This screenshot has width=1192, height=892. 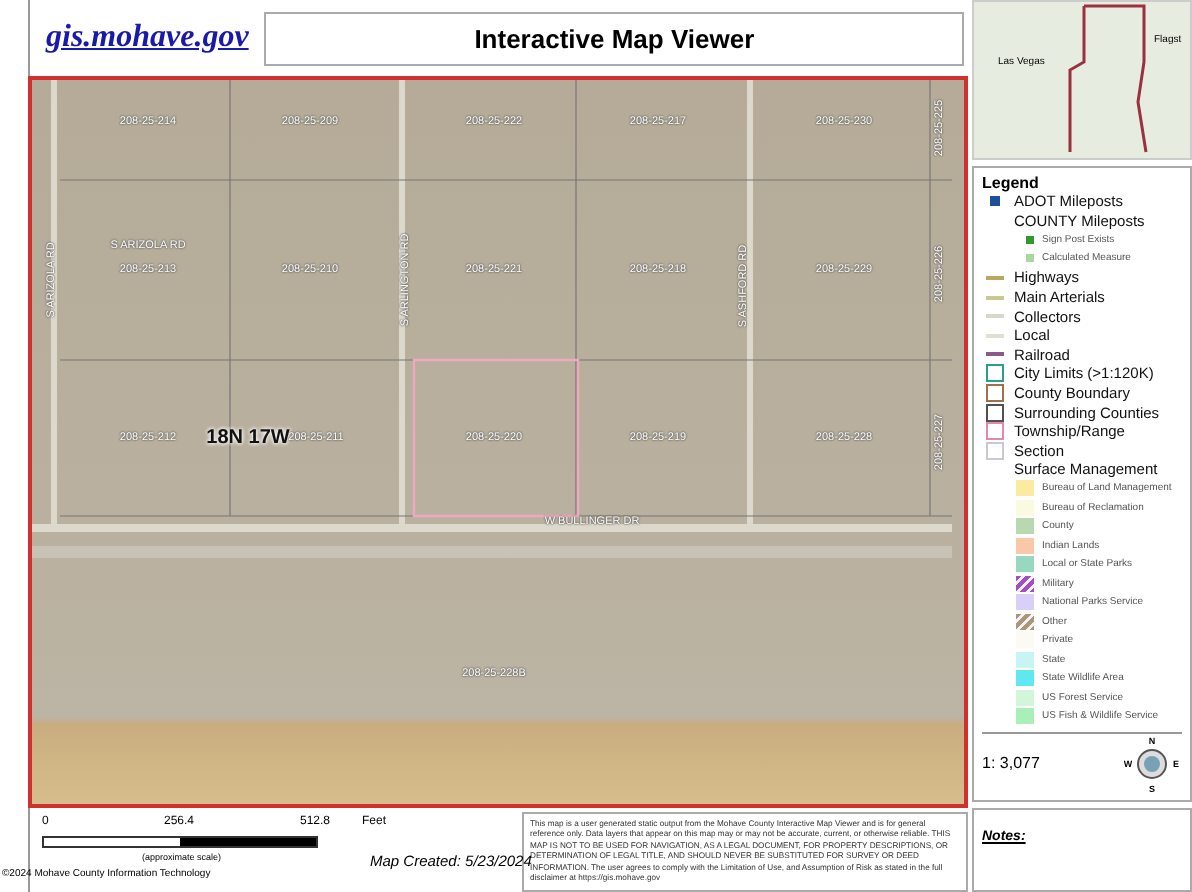 What do you see at coordinates (1011, 763) in the screenshot?
I see `map-scale: 1: 3,077` at bounding box center [1011, 763].